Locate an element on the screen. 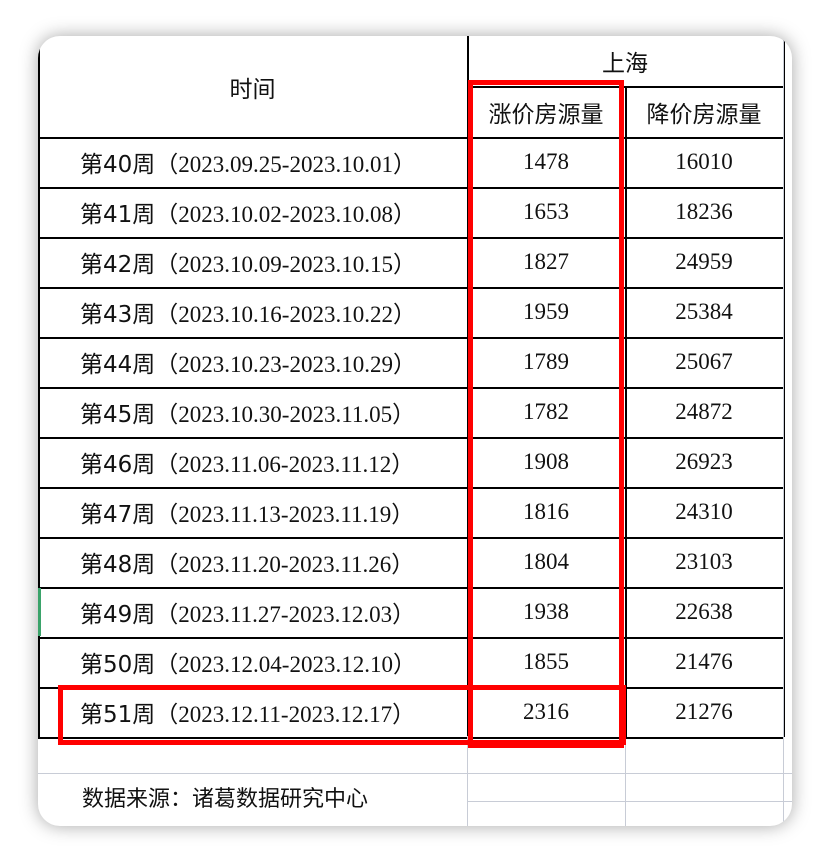 The width and height of the screenshot is (830, 862). cell-down-count: 21276 is located at coordinates (704, 712).